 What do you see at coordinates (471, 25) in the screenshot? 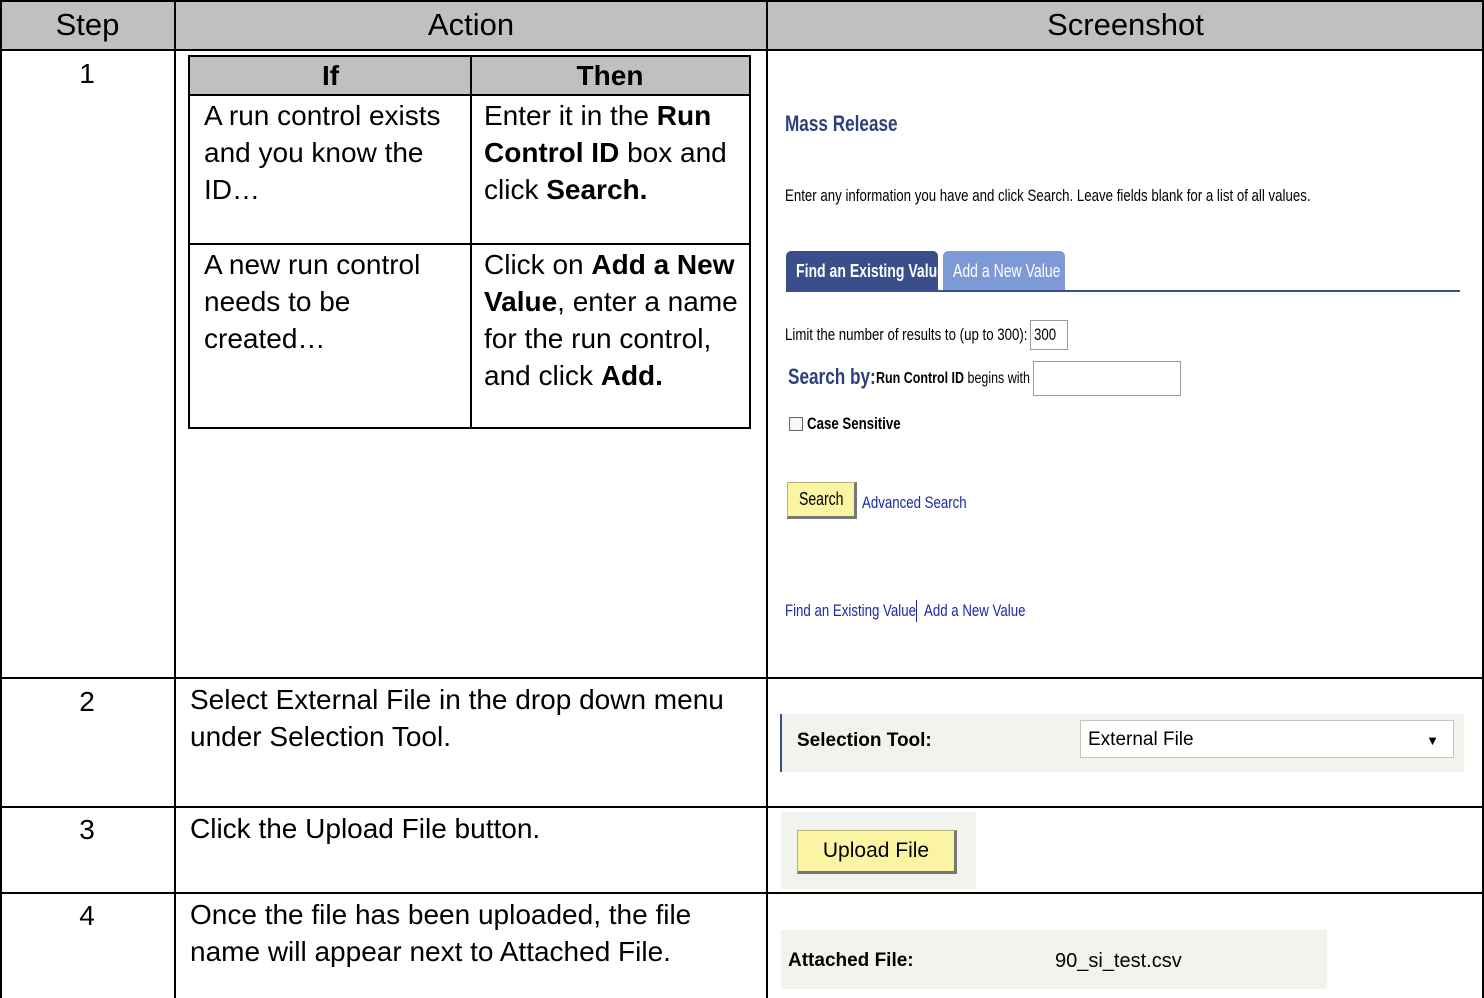
I see `header-action: Action` at bounding box center [471, 25].